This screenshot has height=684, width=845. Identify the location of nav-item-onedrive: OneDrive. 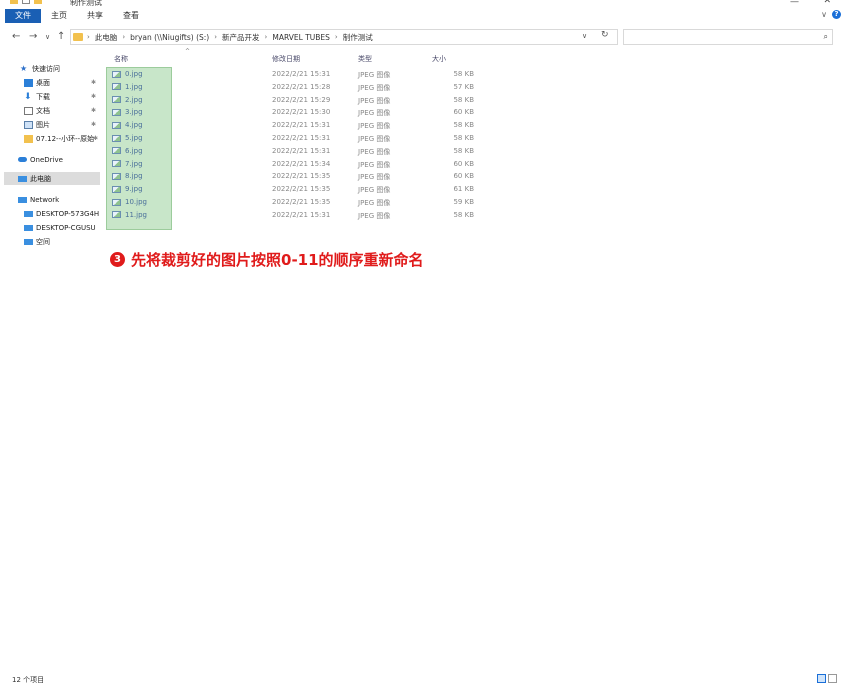
(59, 159).